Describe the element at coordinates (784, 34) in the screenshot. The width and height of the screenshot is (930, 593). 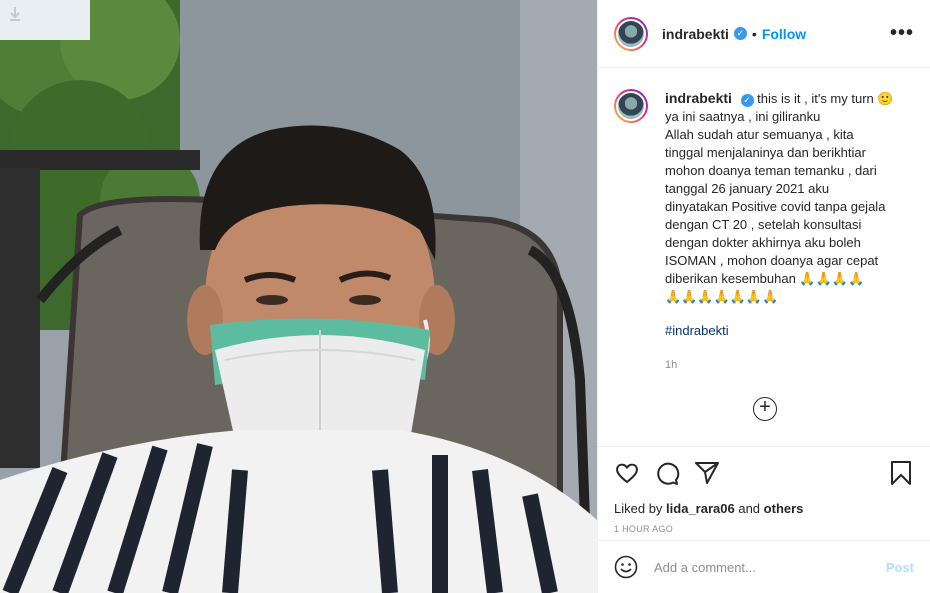
I see `follow-button: Follow` at that location.